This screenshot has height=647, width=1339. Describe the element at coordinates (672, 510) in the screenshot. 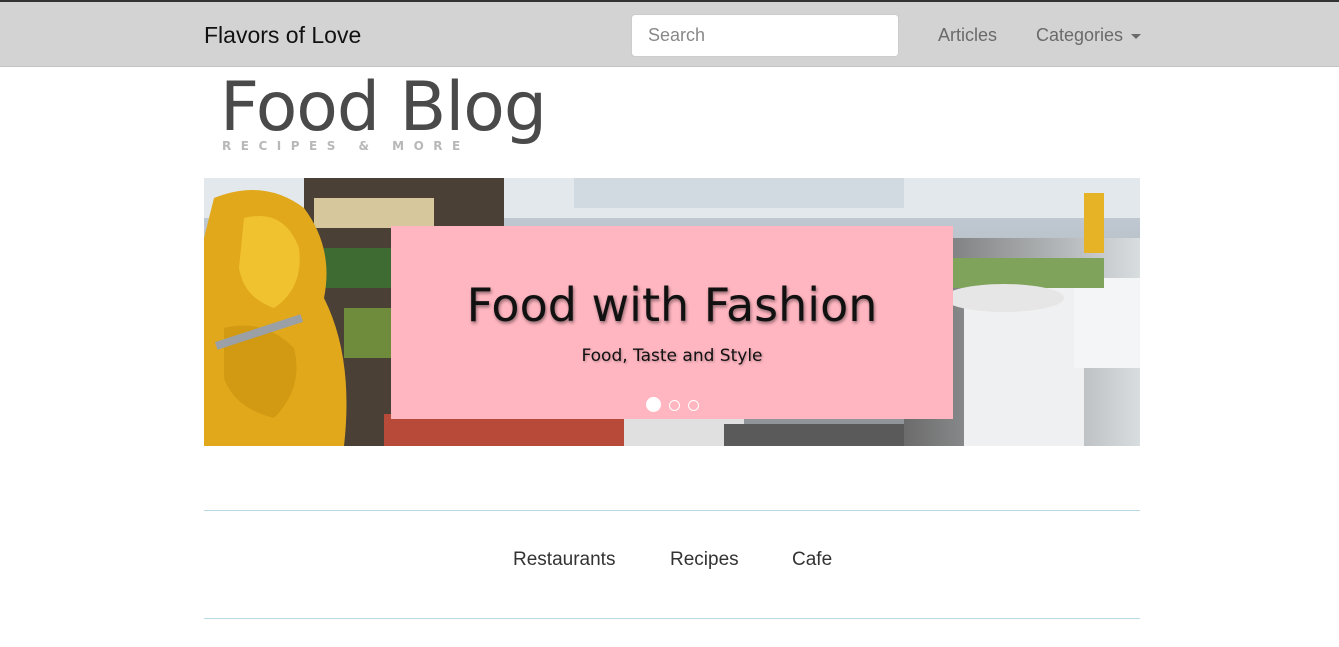

I see `category-divider-top` at that location.